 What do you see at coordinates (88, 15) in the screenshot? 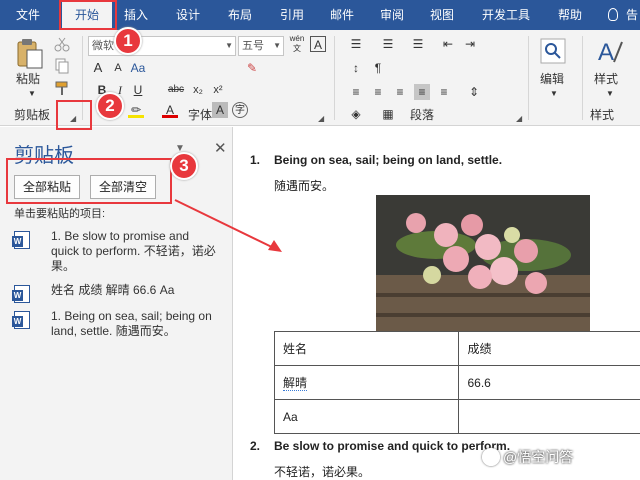
I see `highlight-box-home-tab` at bounding box center [88, 15].